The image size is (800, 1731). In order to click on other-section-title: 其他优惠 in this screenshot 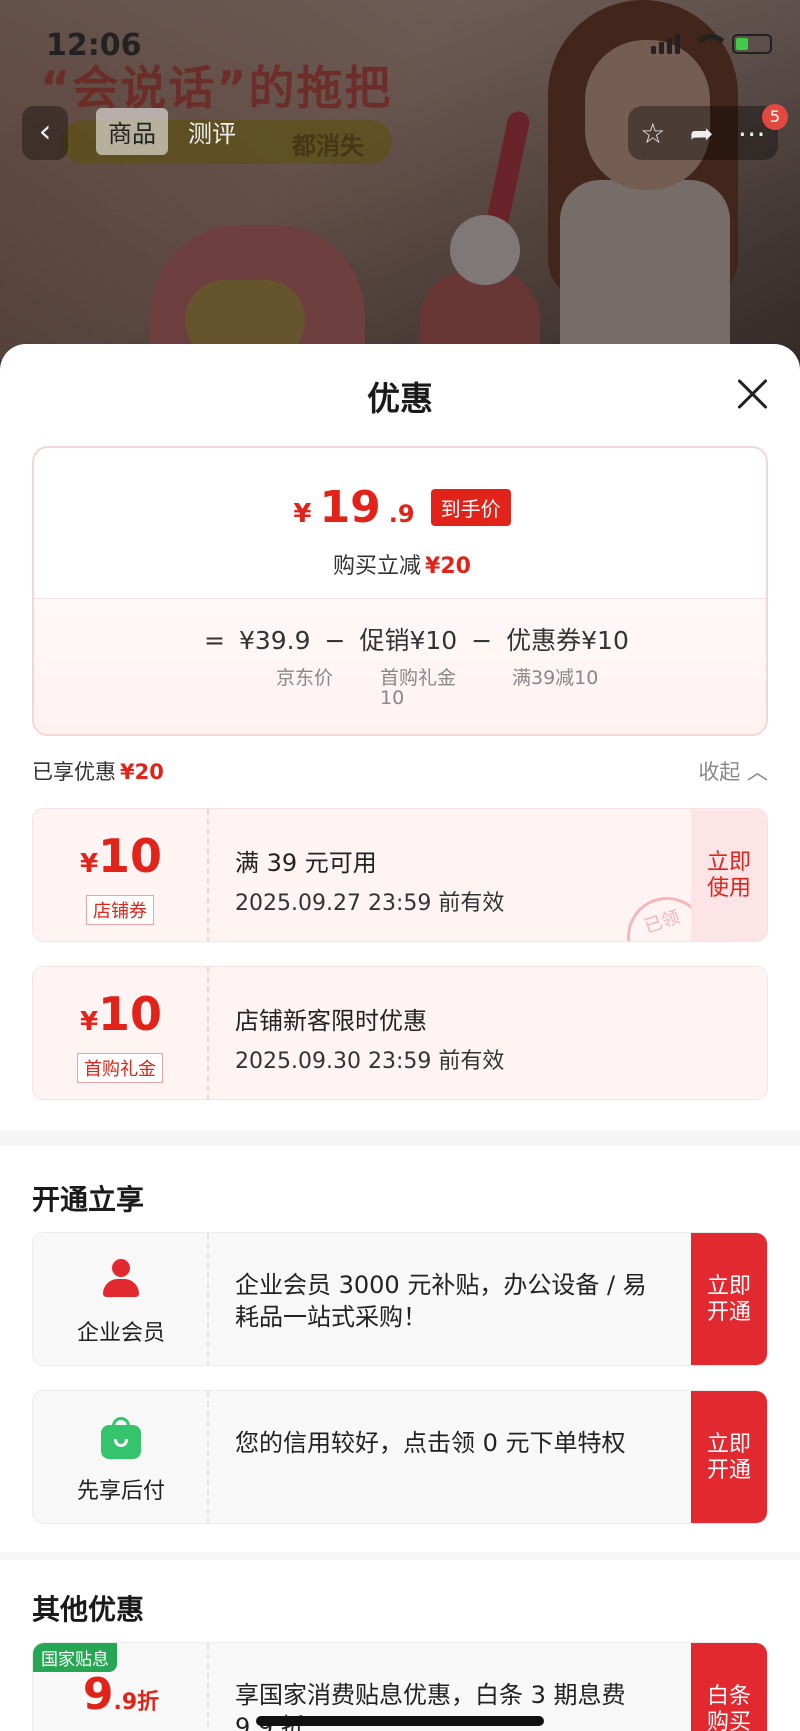, I will do `click(88, 1609)`.